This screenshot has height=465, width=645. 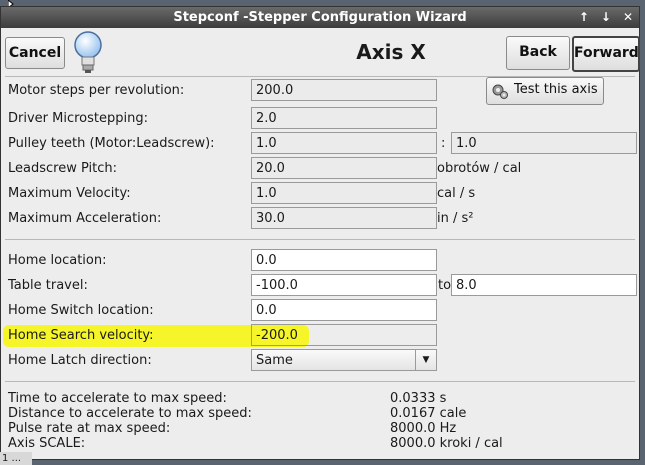 I want to click on leadscrew-pitch-field: 20.0, so click(x=344, y=168).